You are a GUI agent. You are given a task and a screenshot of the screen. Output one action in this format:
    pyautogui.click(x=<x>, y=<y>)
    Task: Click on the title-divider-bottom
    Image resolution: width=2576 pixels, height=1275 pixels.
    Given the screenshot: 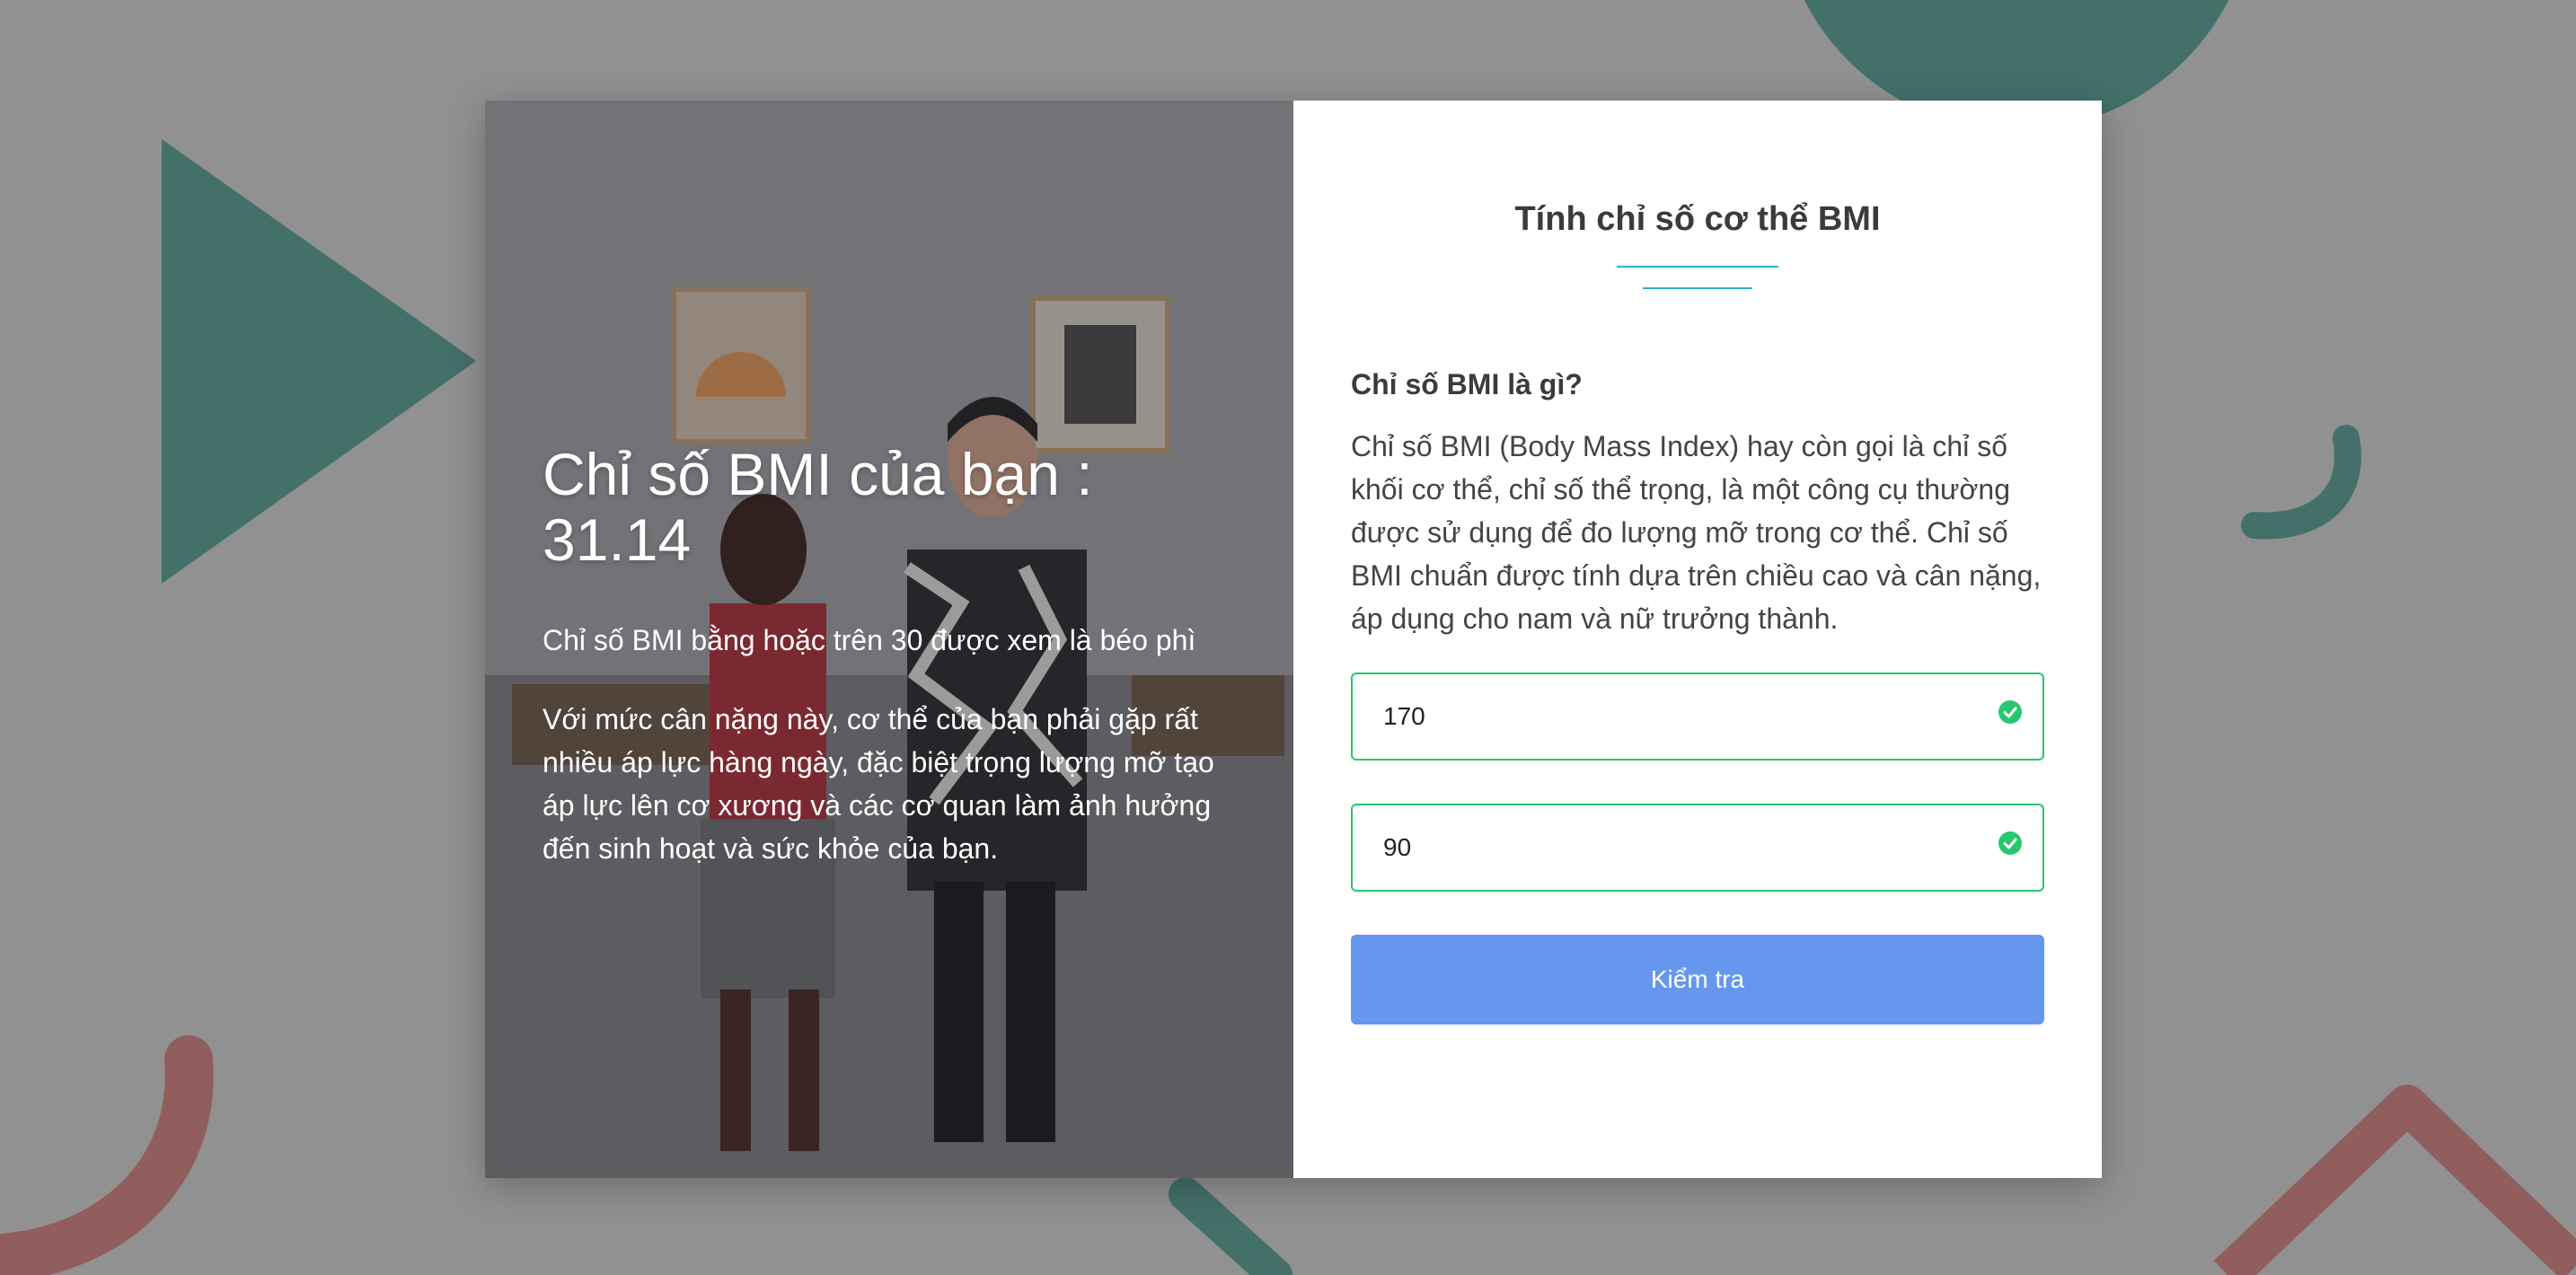 What is the action you would take?
    pyautogui.click(x=1697, y=287)
    